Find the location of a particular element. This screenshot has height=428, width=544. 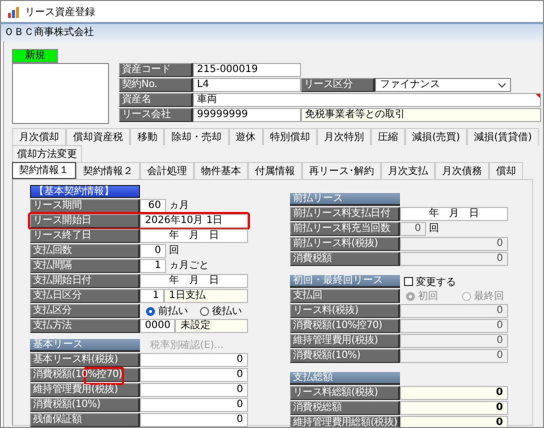

note-field: 1日支払 is located at coordinates (206, 296).